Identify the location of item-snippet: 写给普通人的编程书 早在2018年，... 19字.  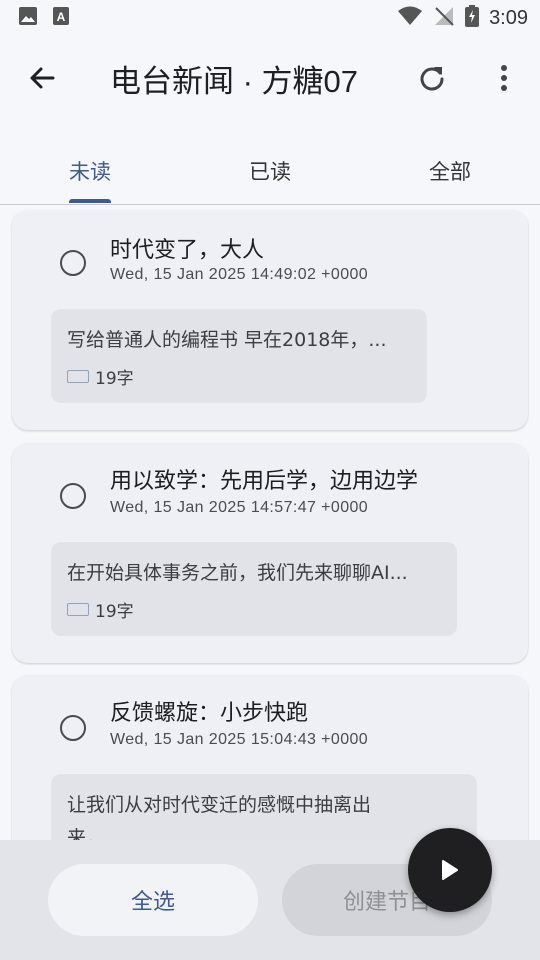
(239, 356).